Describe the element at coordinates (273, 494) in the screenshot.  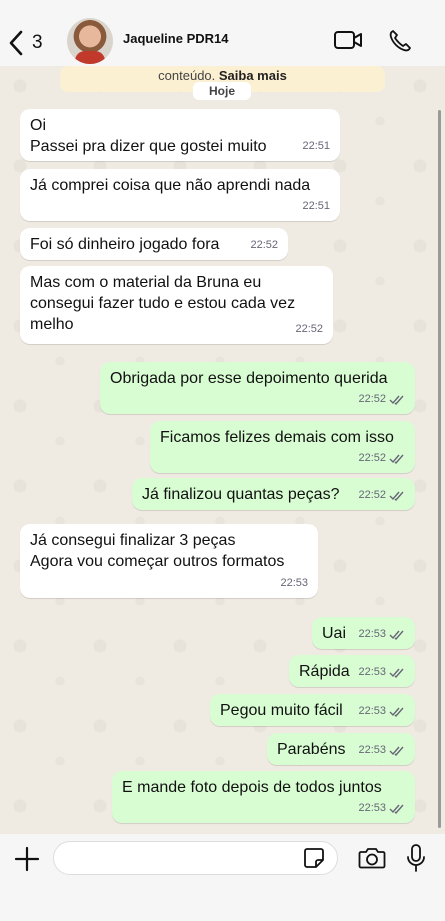
I see `message-bubble: Já finalizou quantas peças? 22:52` at that location.